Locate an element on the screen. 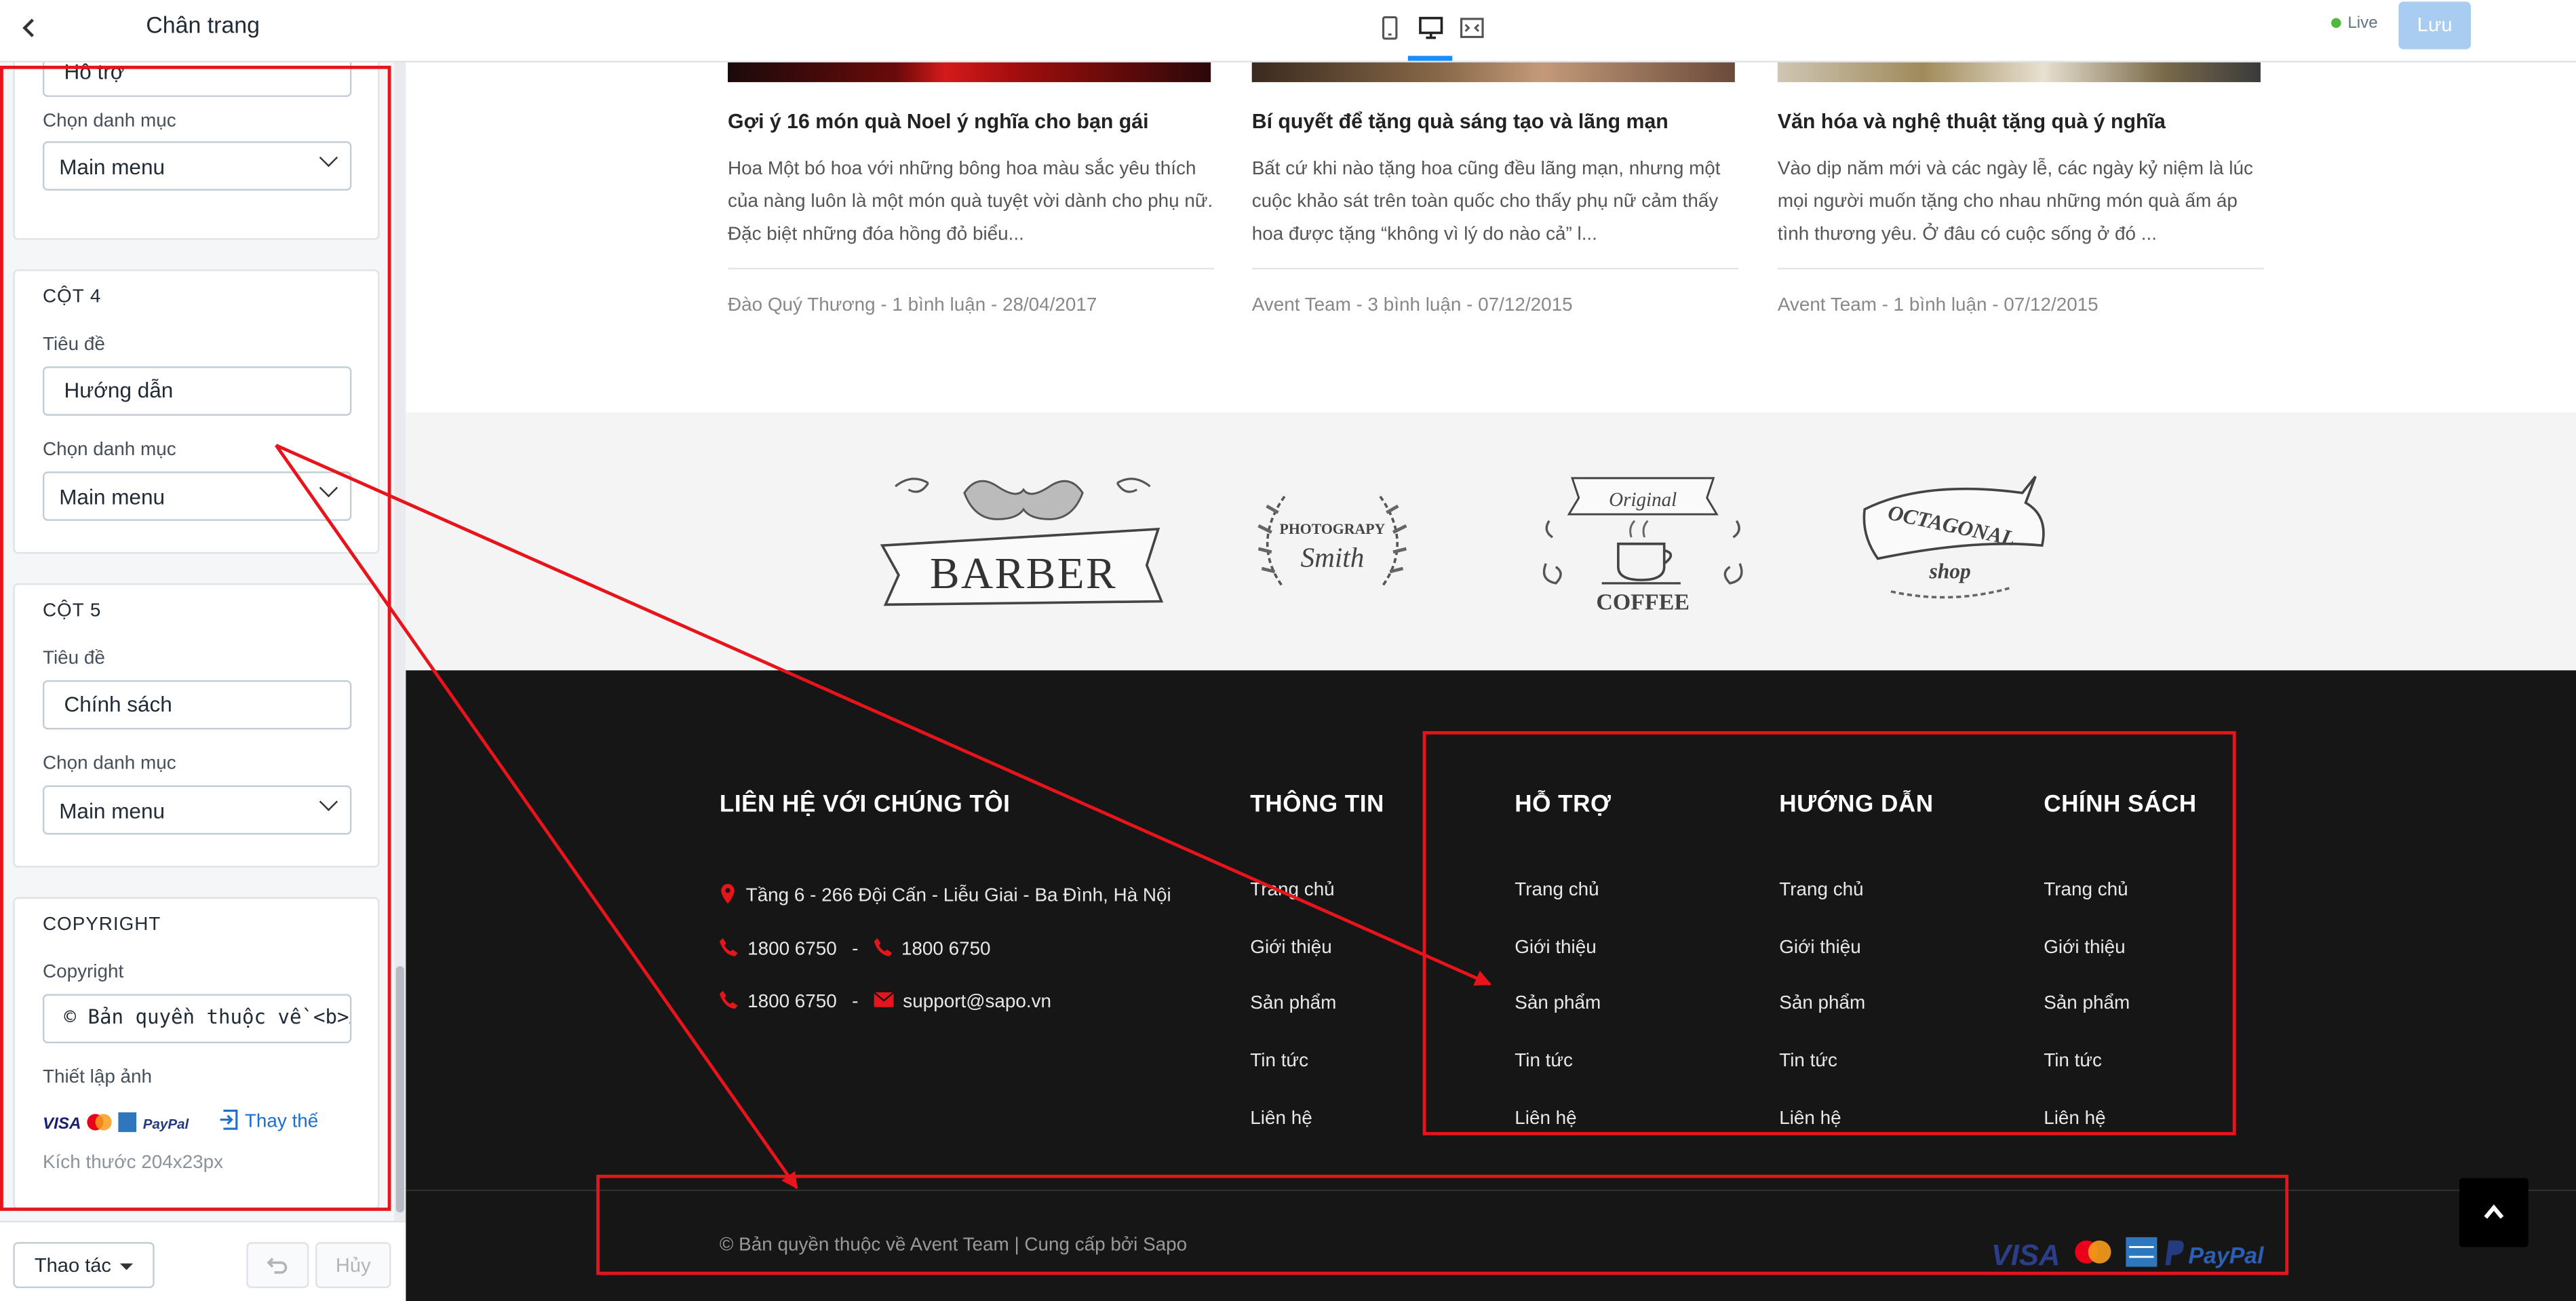 This screenshot has width=2576, height=1301. contact-phones: 1800 6750 - 1800 6750 is located at coordinates (855, 949).